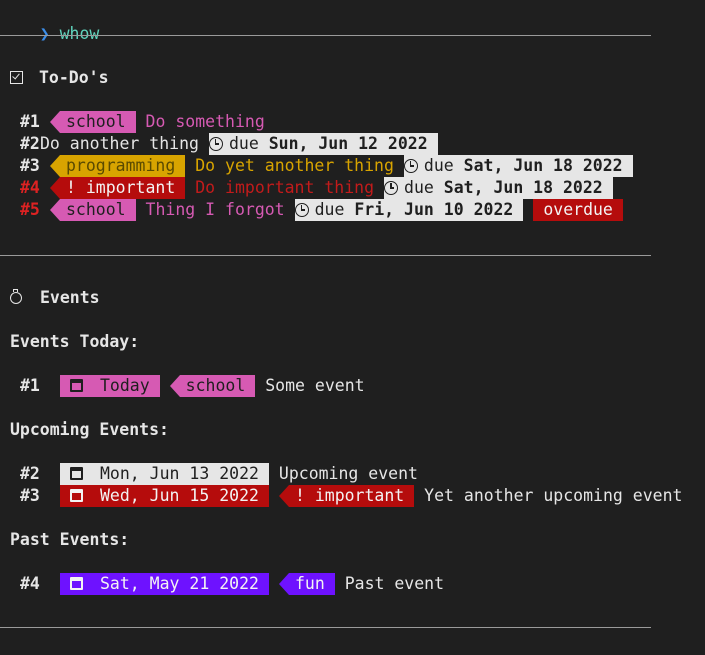 This screenshot has height=655, width=705. I want to click on due-date: Fri, Jun 10 2022, so click(434, 209).